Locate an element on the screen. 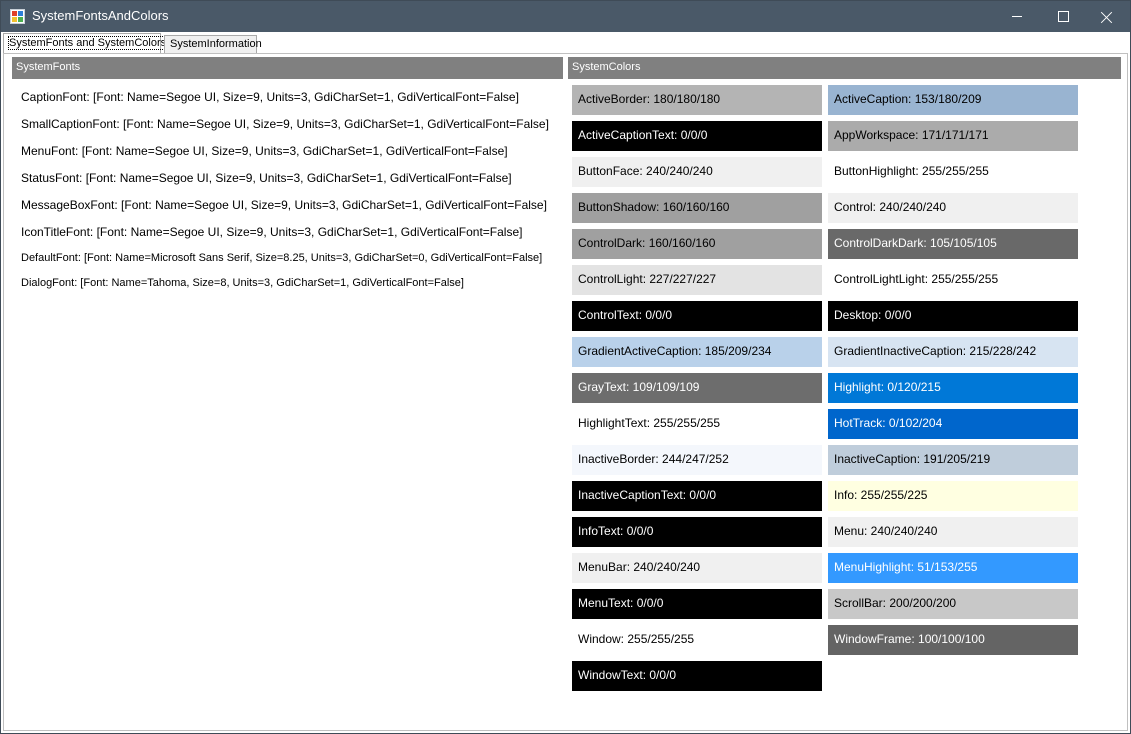 Image resolution: width=1131 pixels, height=734 pixels. window-title: SystemFontsAndColors is located at coordinates (100, 15).